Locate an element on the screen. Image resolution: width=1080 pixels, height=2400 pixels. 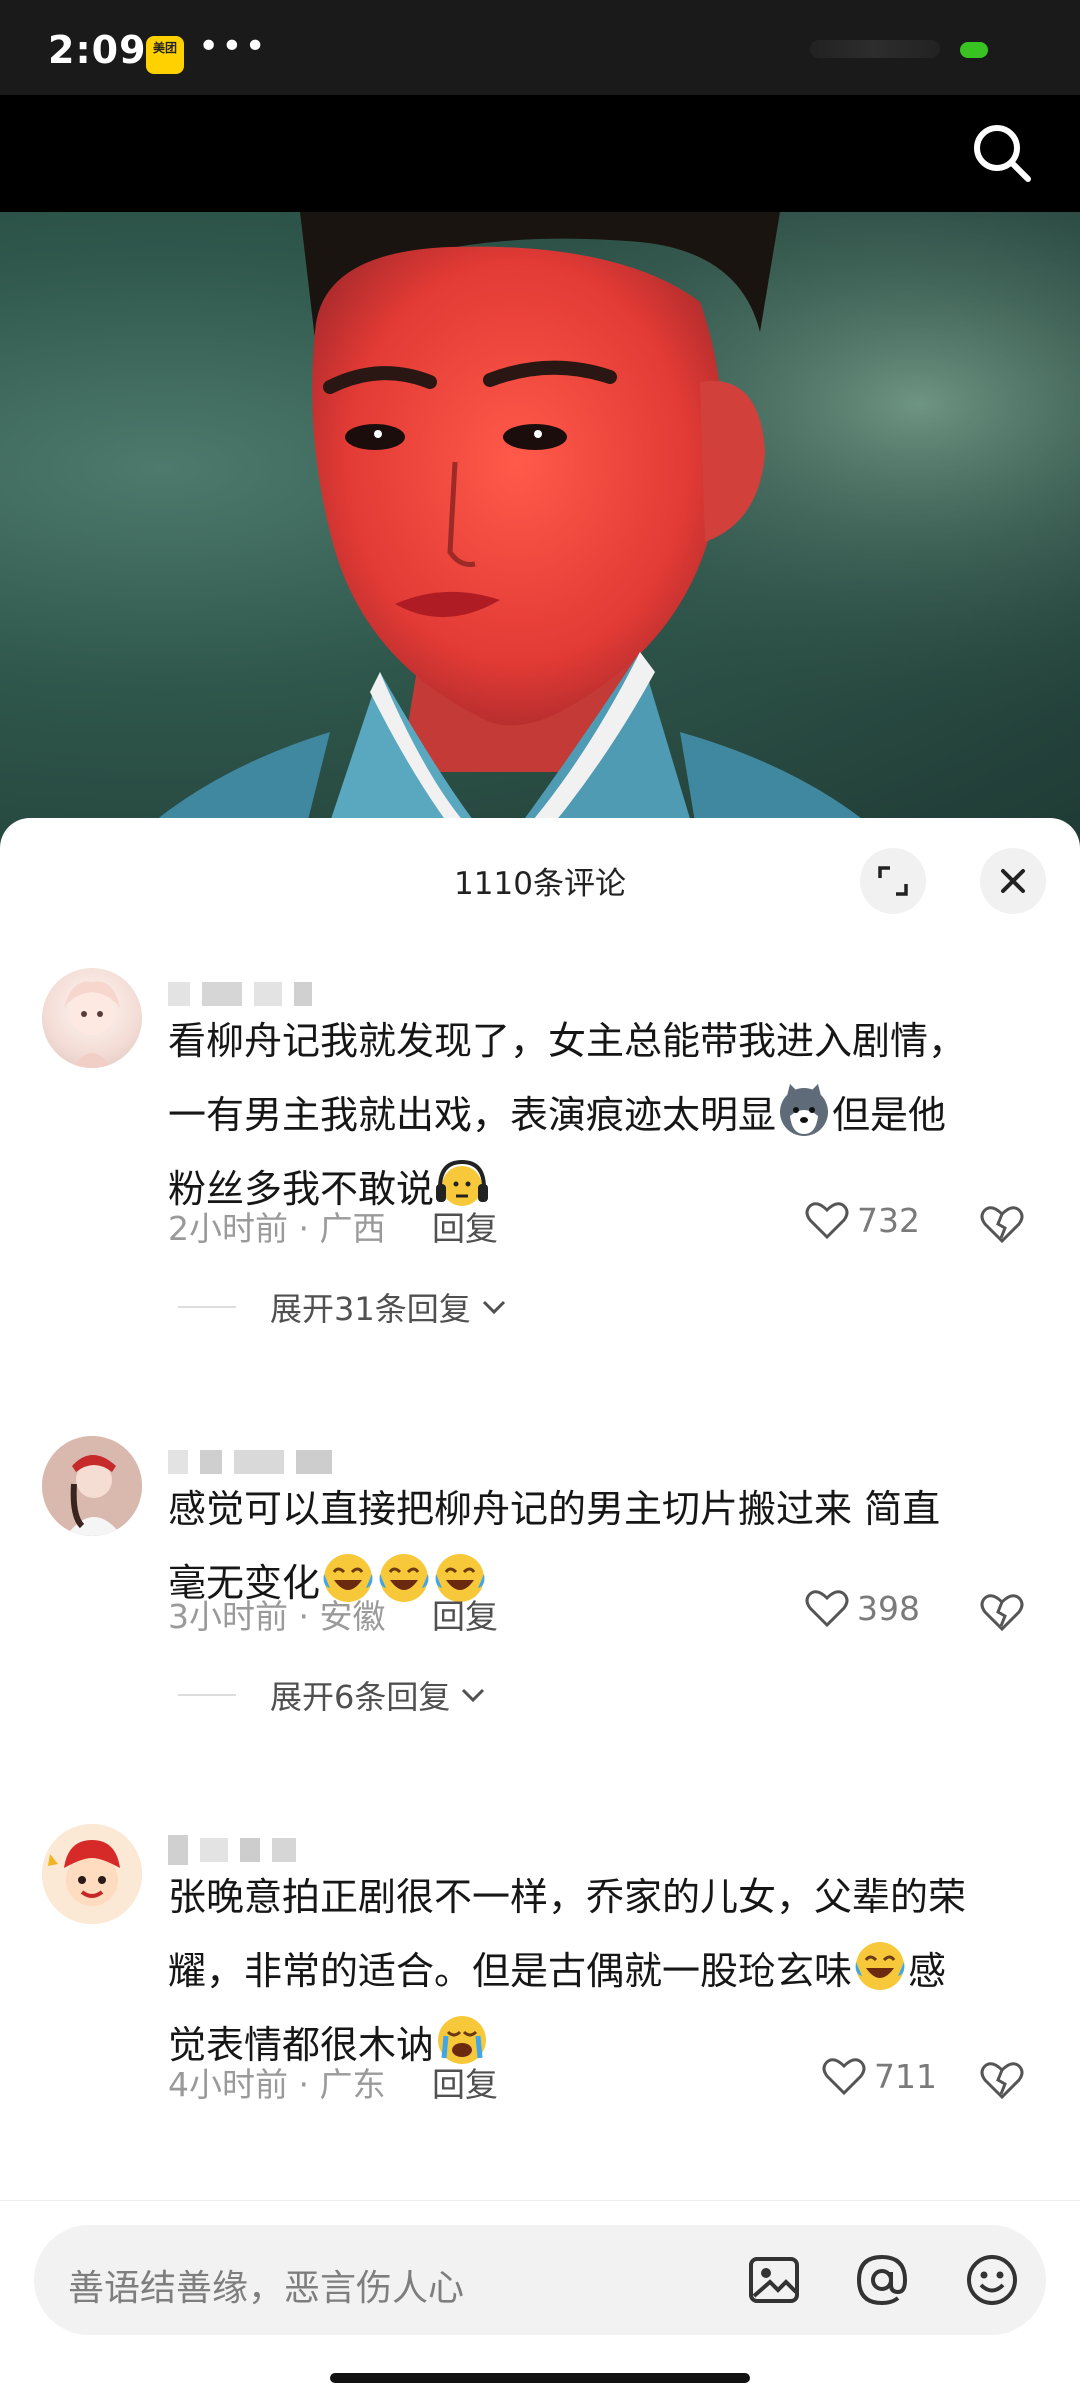
status-indicators is located at coordinates (925, 49).